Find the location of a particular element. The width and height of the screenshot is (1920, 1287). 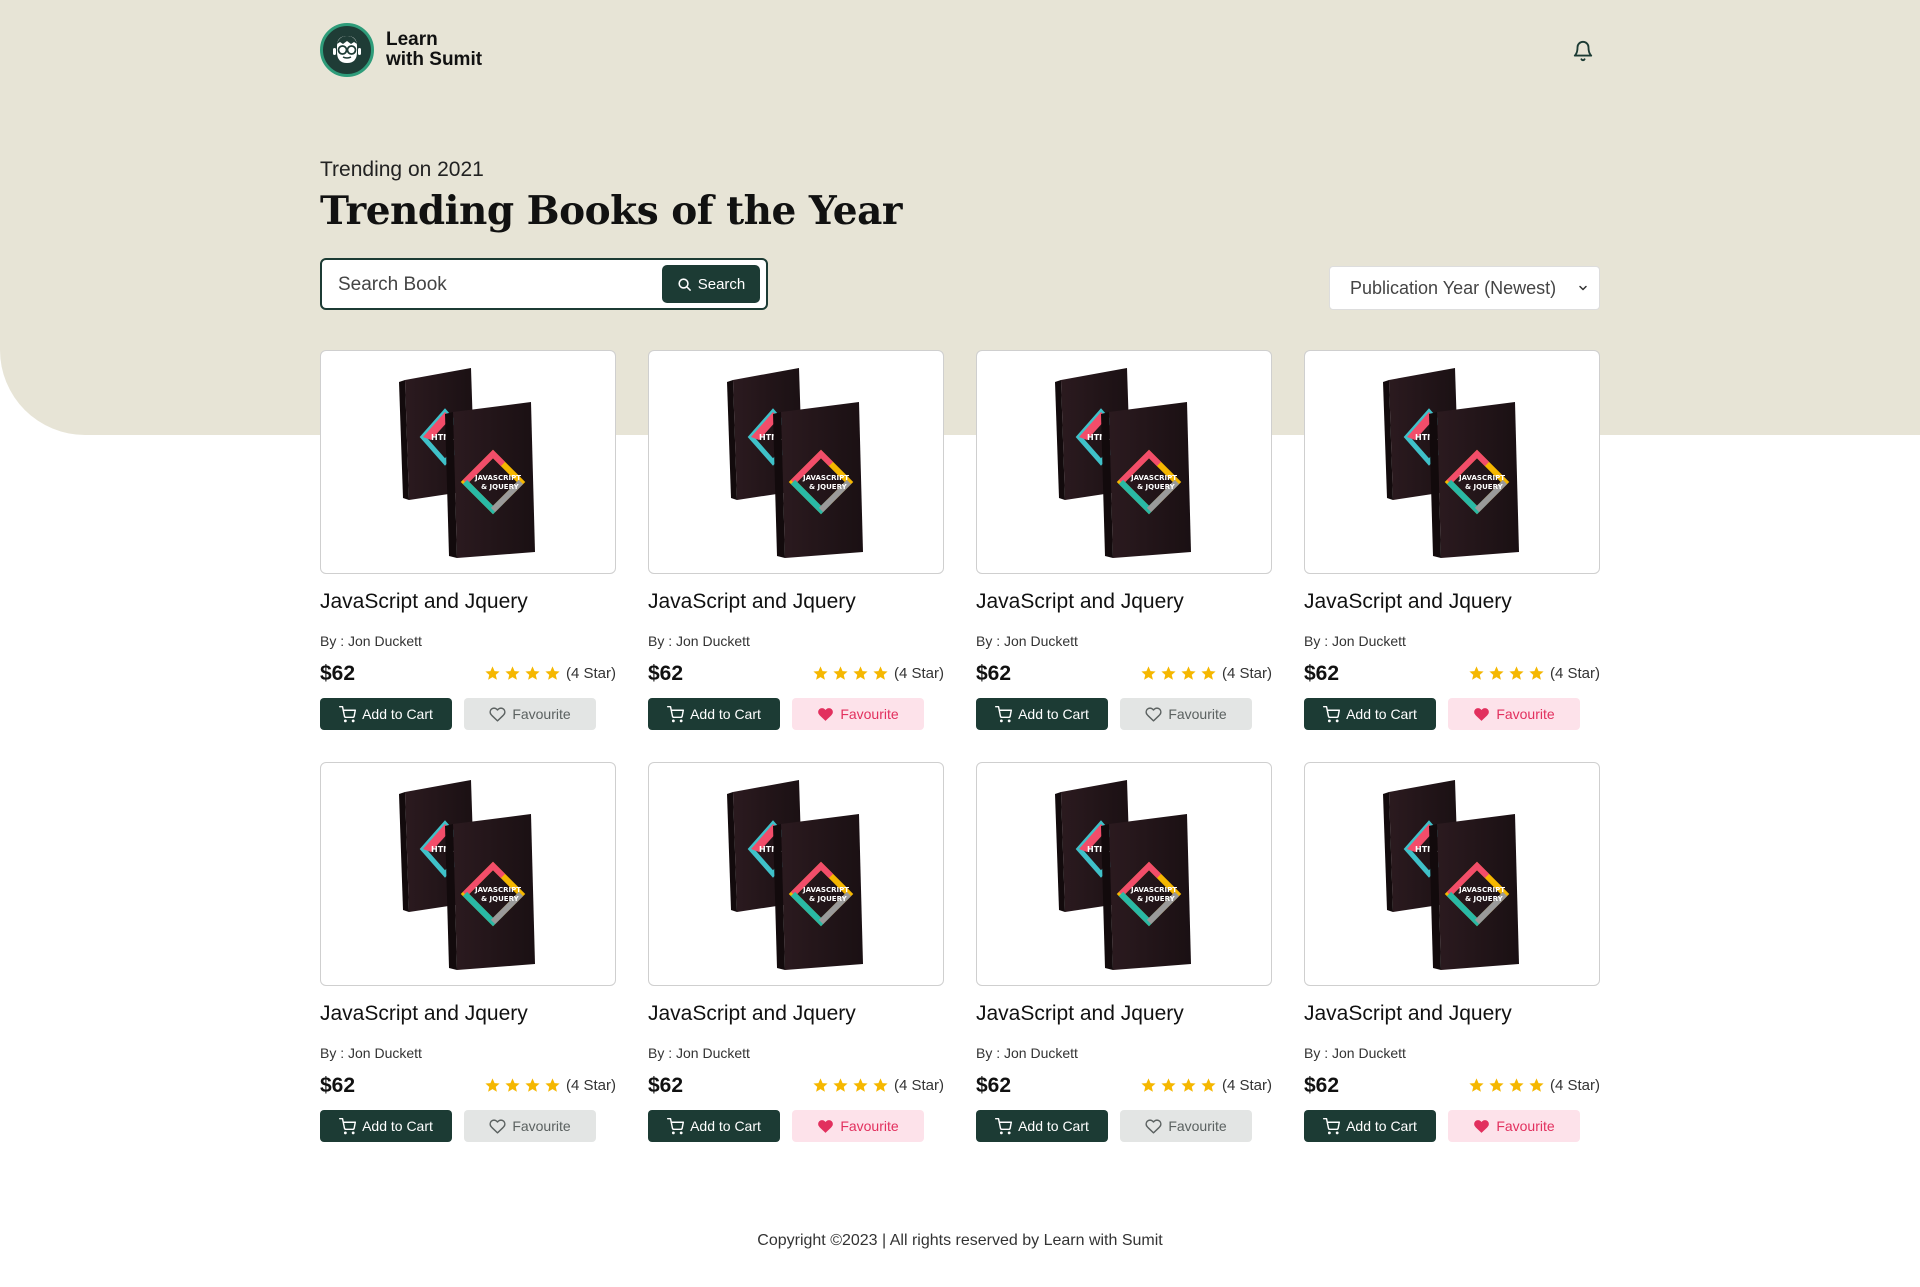

nerd-glasses-logo-icon is located at coordinates (347, 50).